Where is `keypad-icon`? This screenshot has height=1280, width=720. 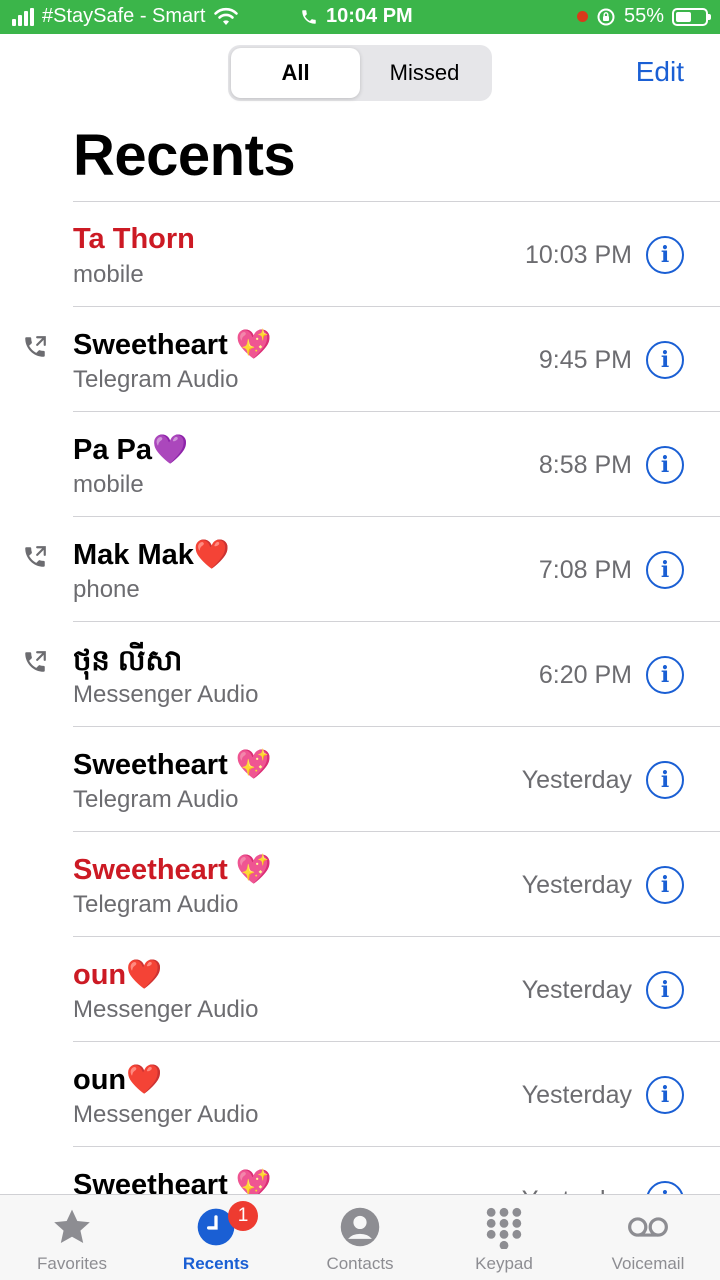 keypad-icon is located at coordinates (504, 1228).